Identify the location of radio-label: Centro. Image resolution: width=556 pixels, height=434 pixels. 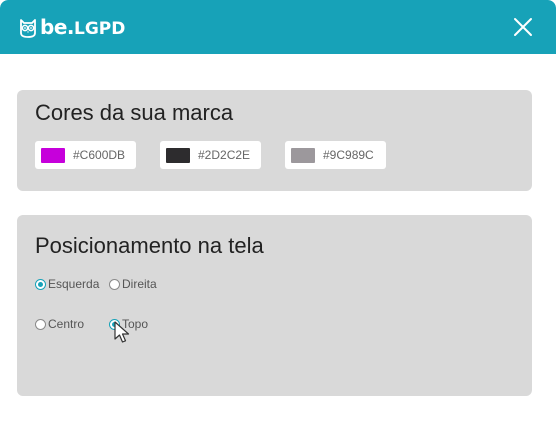
(66, 324).